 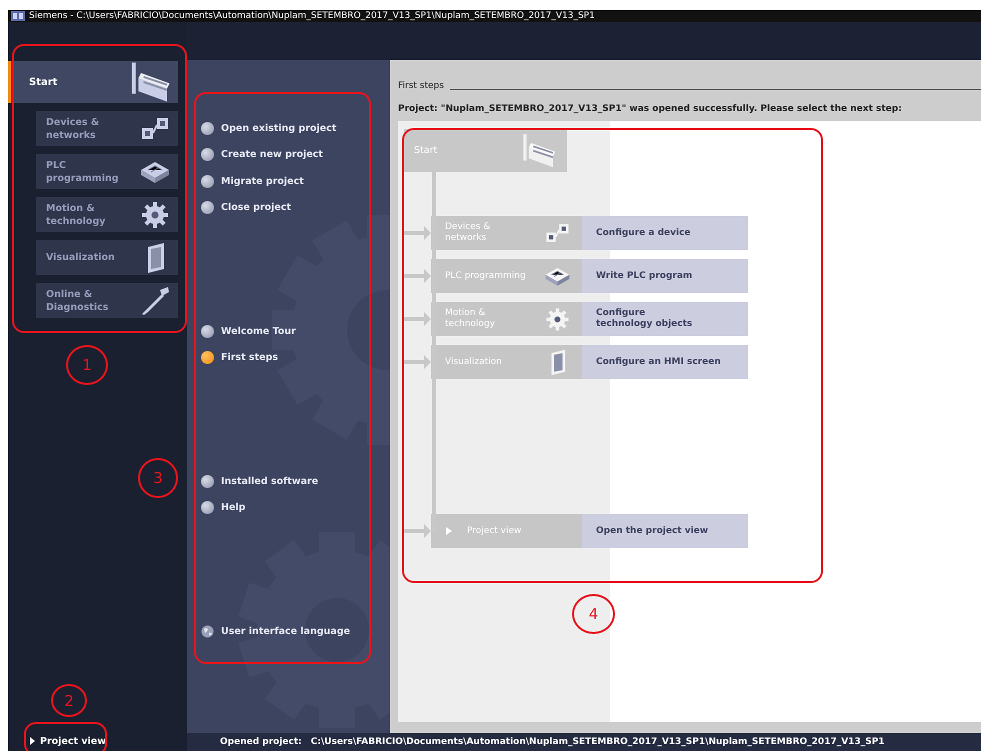 I want to click on action-link: Close project, so click(x=295, y=207).